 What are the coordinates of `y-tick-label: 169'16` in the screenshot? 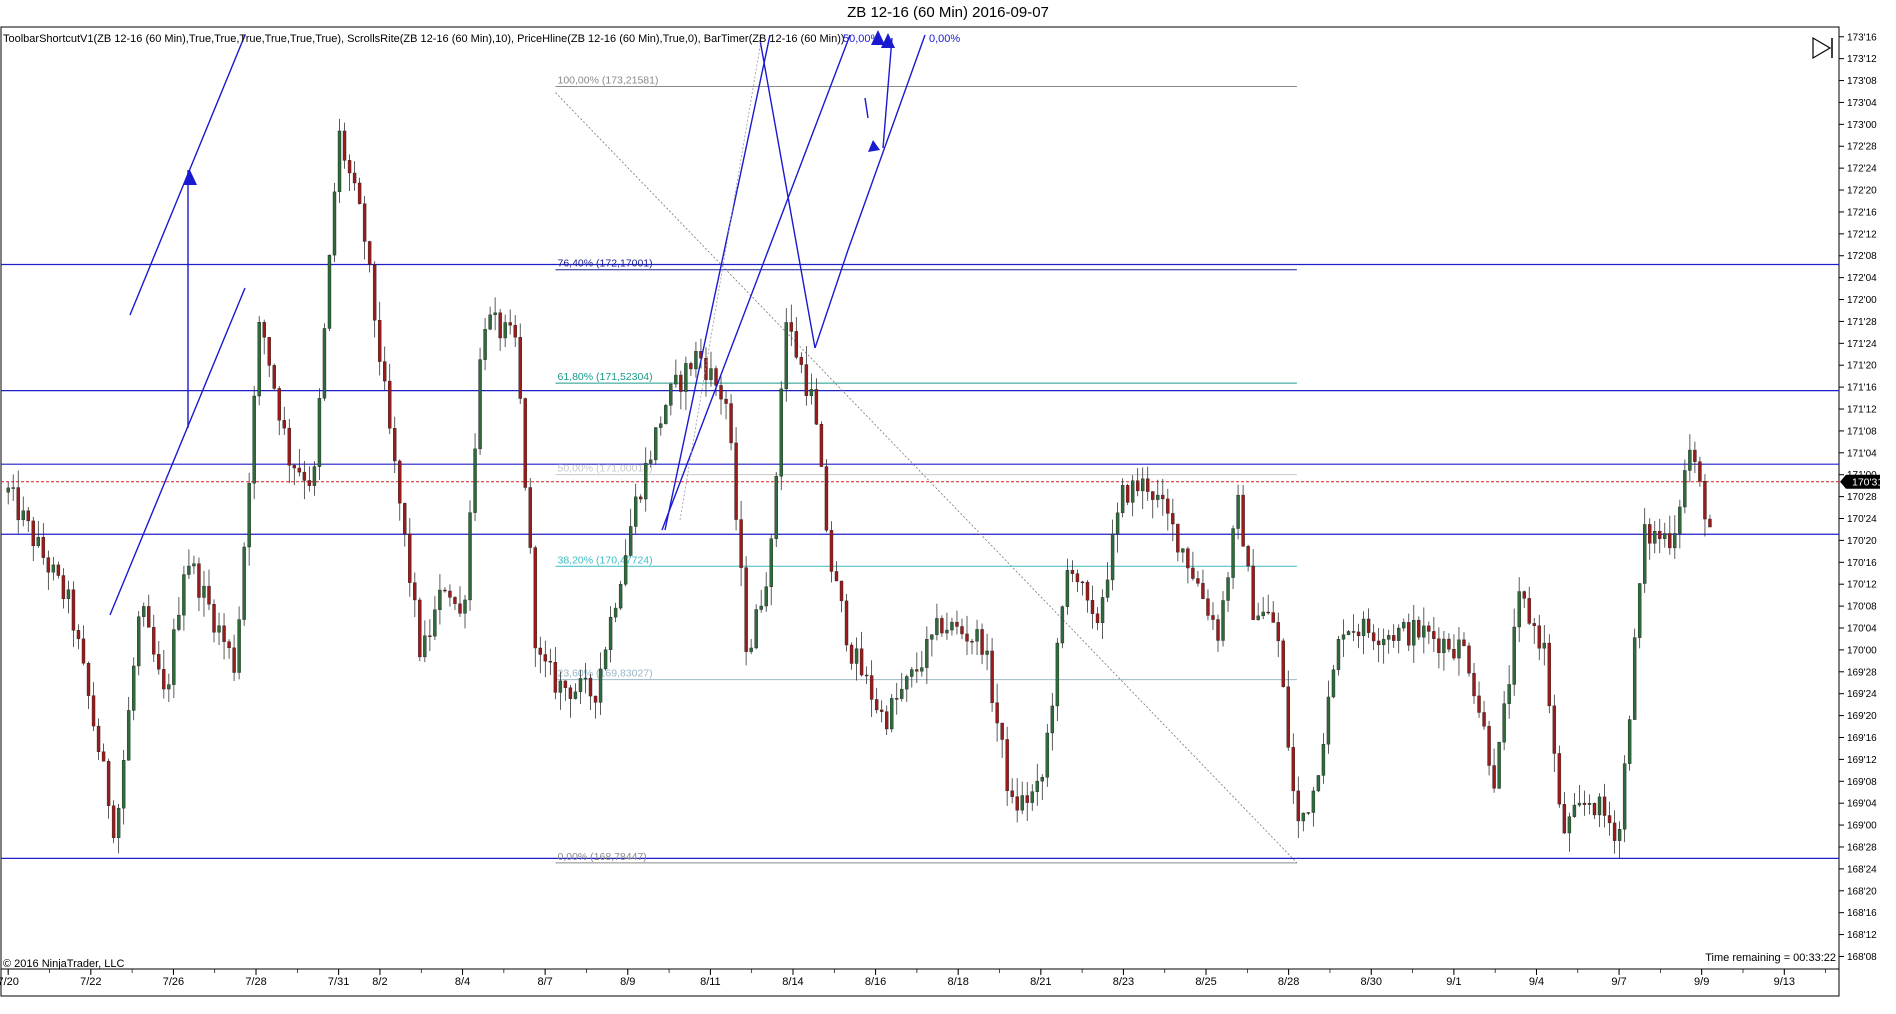 It's located at (1862, 738).